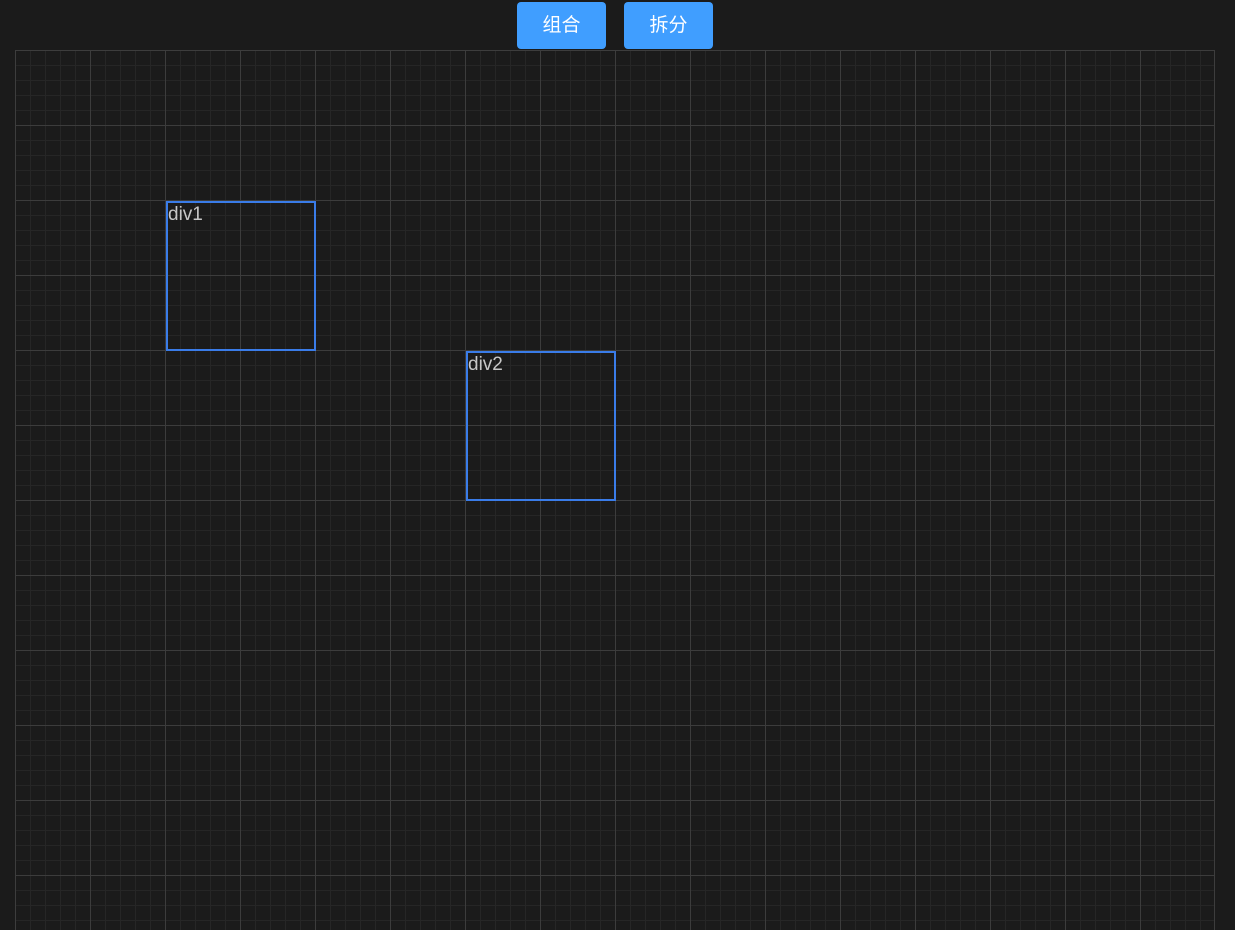  Describe the element at coordinates (668, 25) in the screenshot. I see `split-button: 拆分` at that location.